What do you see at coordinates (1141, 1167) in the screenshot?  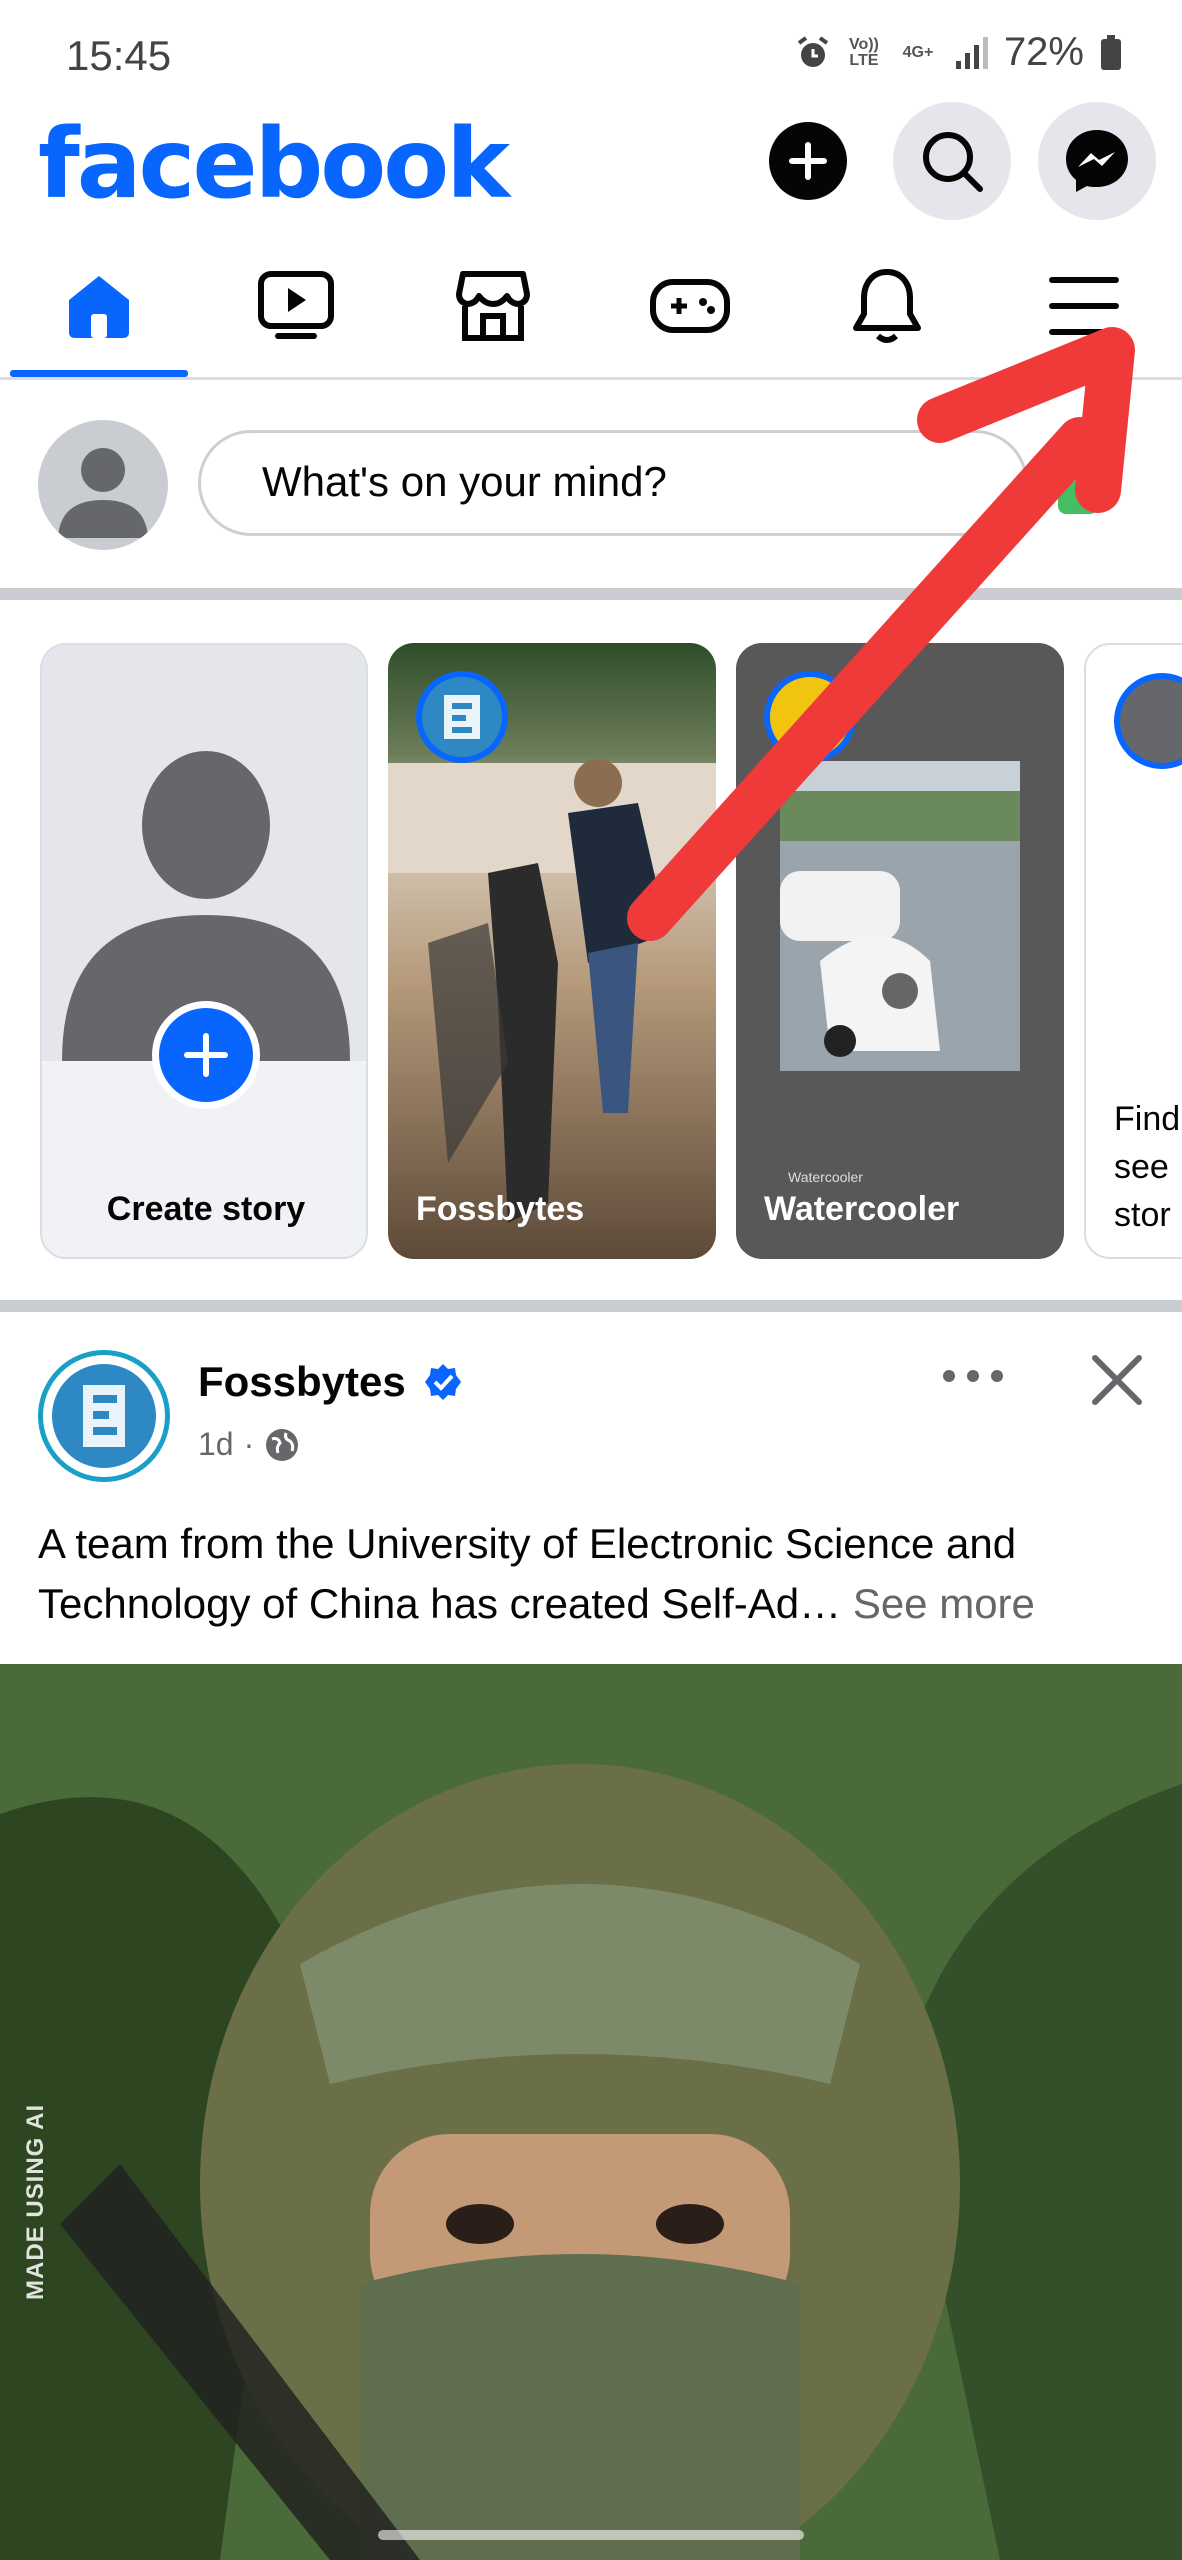 I see `story-label-line: see` at bounding box center [1141, 1167].